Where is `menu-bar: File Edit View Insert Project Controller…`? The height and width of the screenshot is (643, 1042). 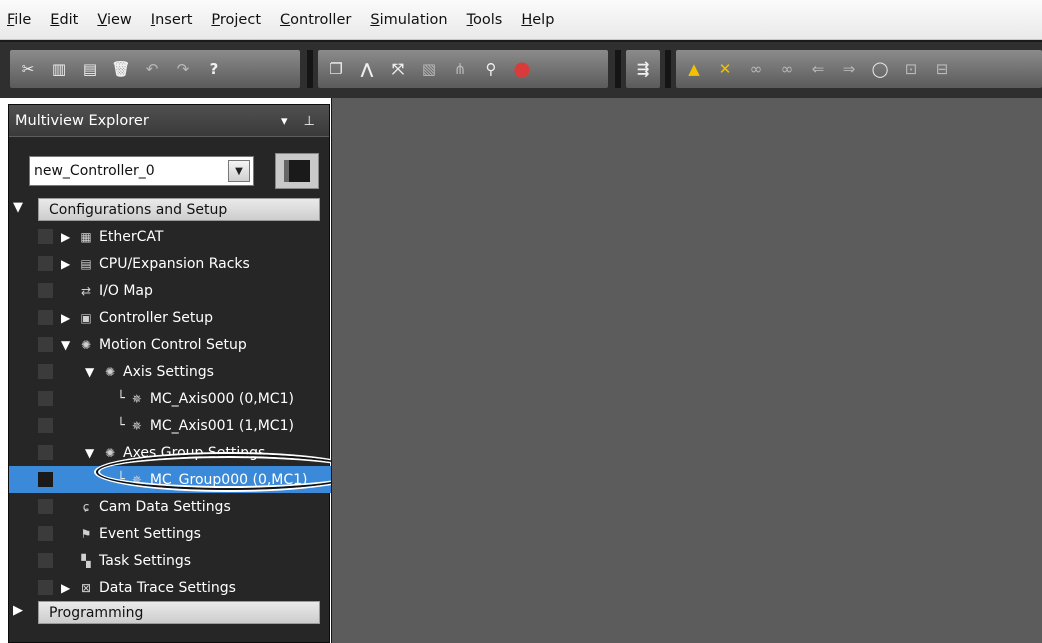
menu-bar: File Edit View Insert Project Controller… is located at coordinates (521, 20).